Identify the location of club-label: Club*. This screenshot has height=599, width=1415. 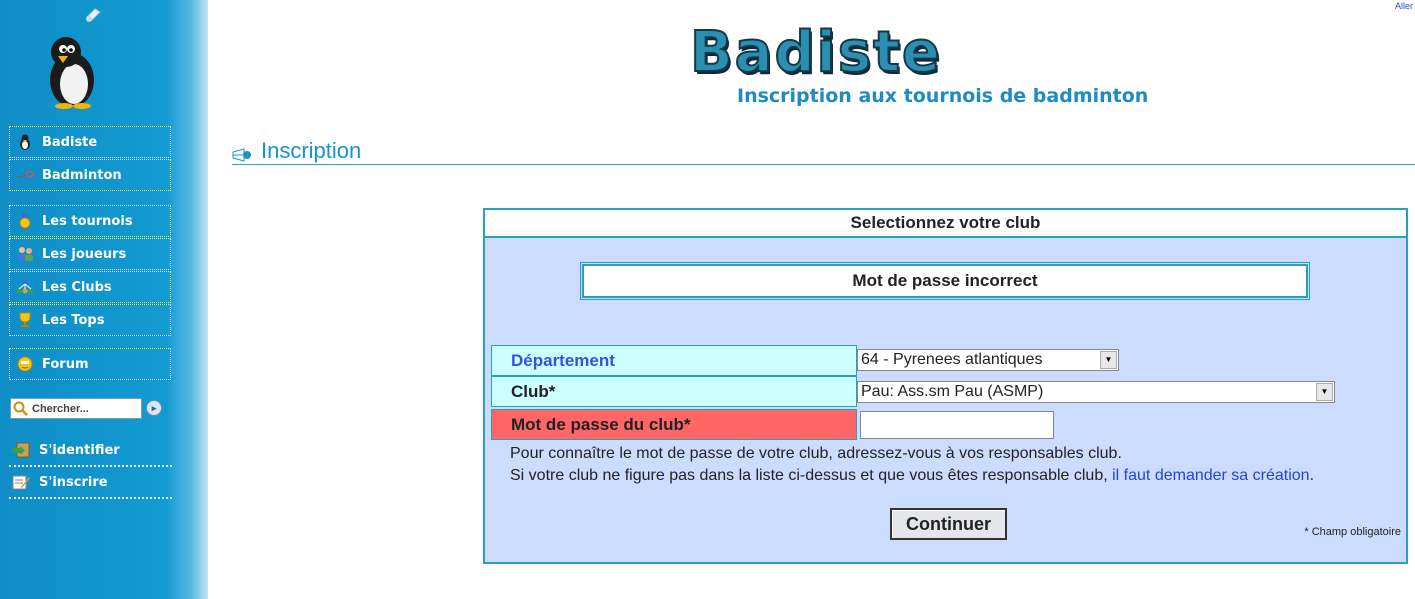
(674, 391).